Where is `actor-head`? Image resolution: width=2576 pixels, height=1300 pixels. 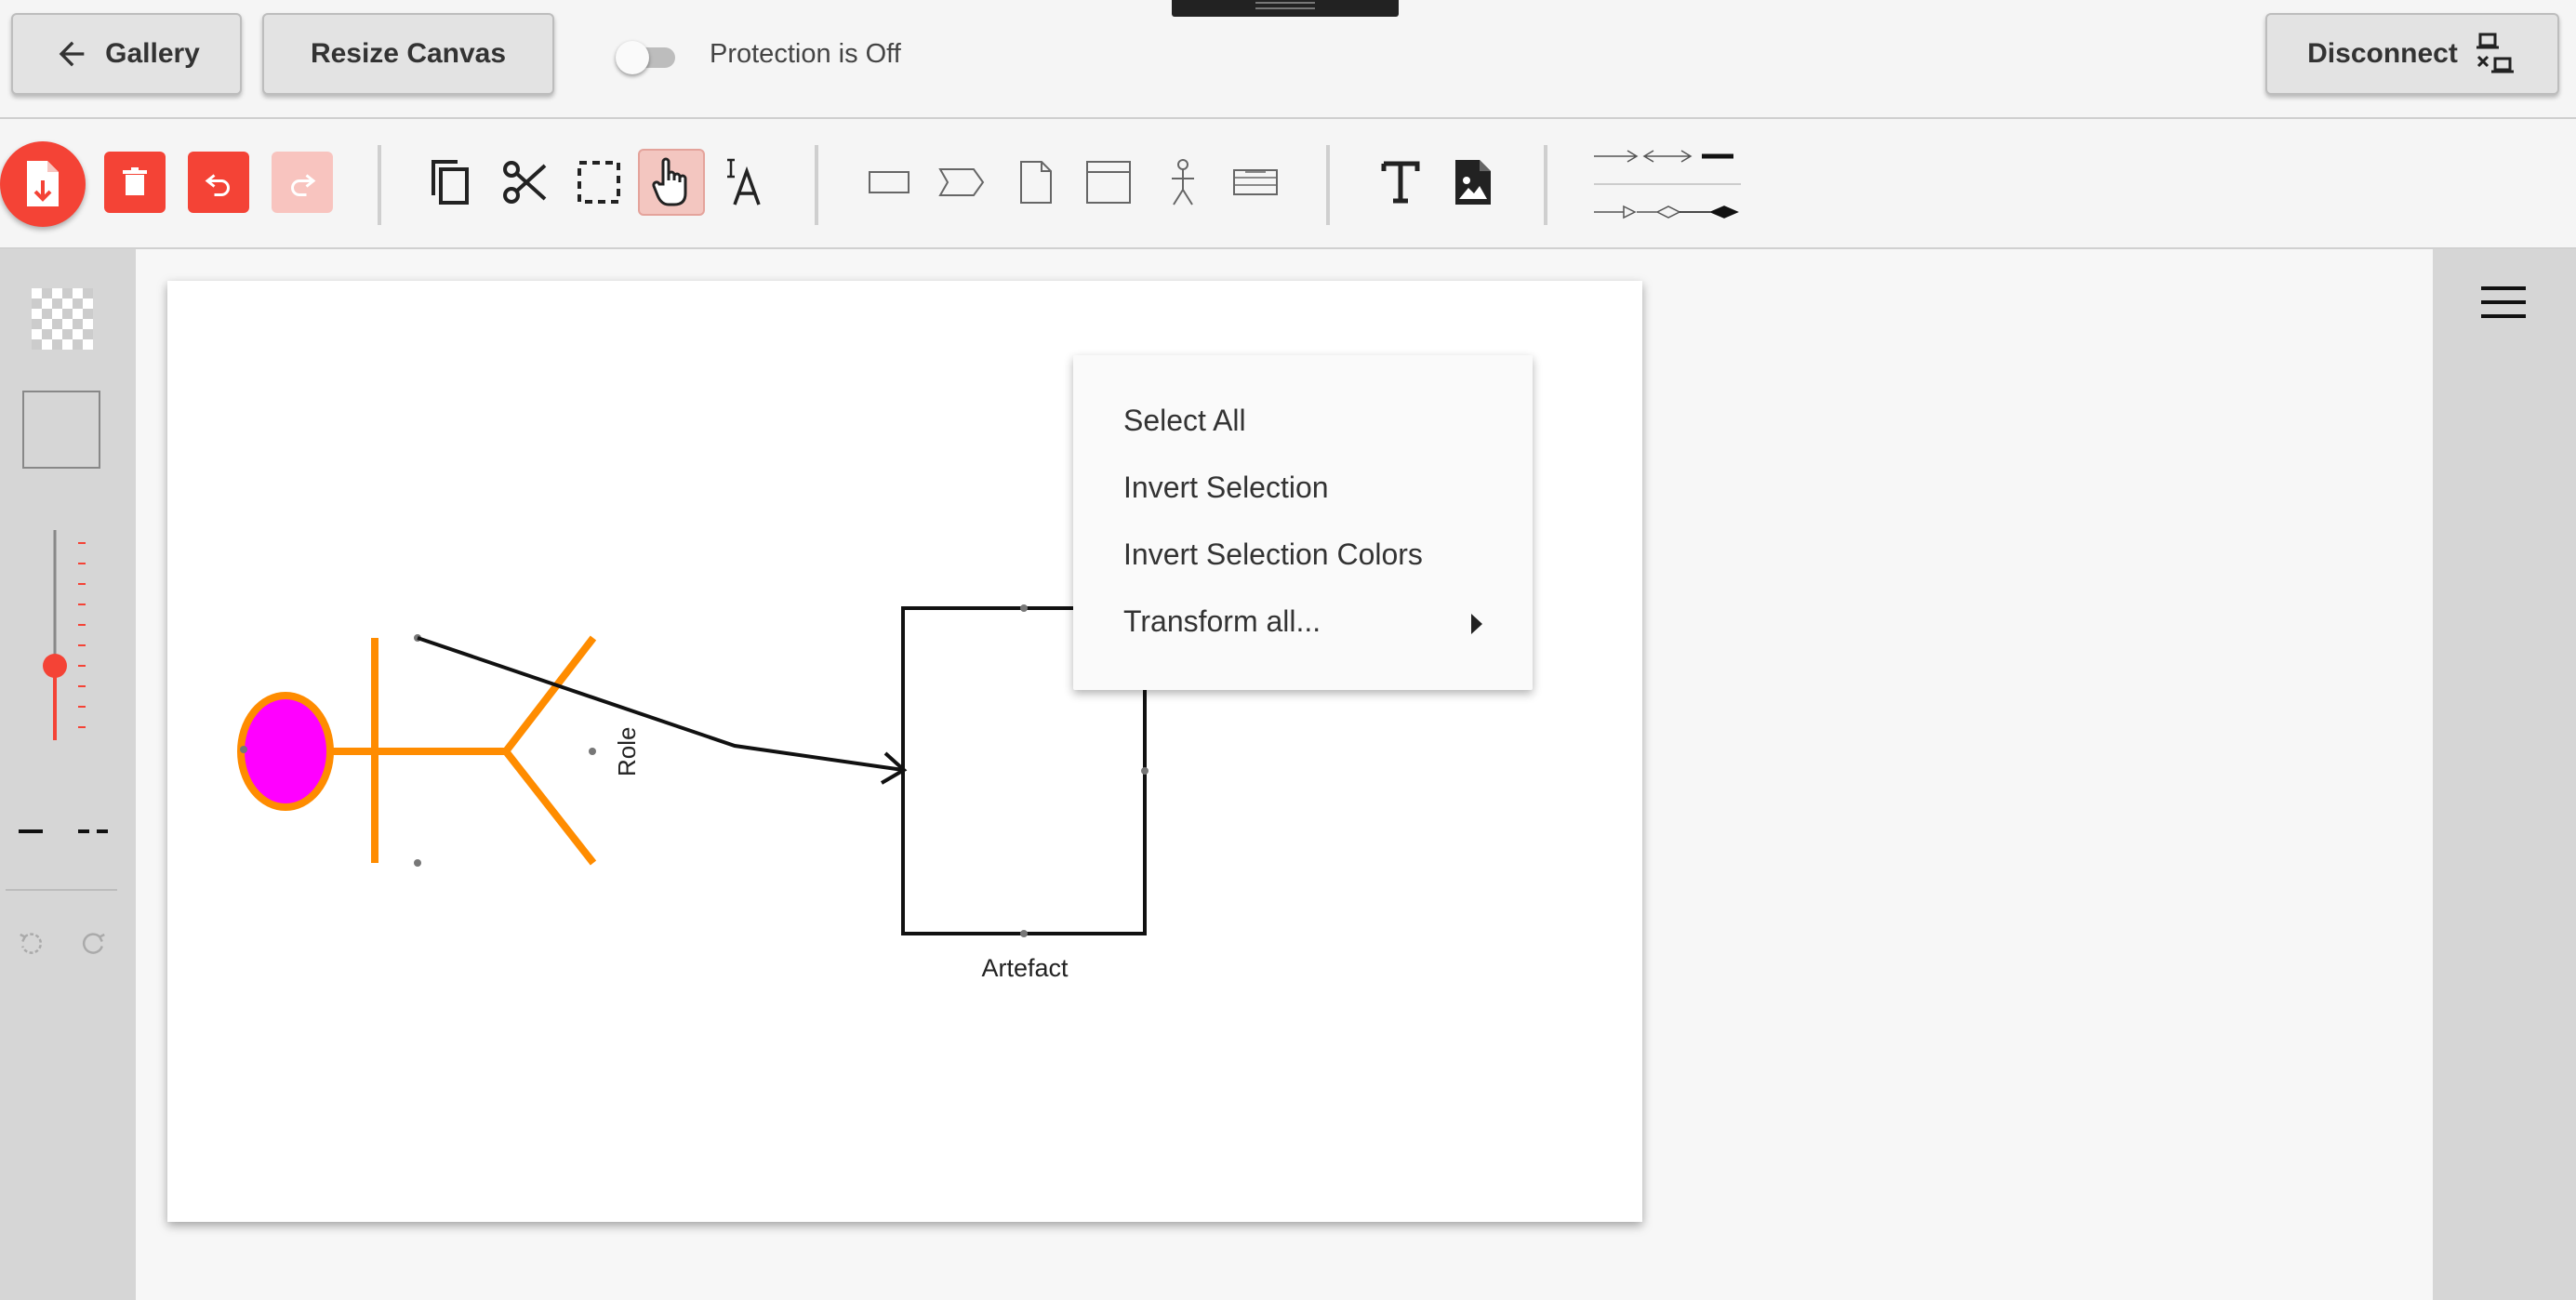 actor-head is located at coordinates (285, 751).